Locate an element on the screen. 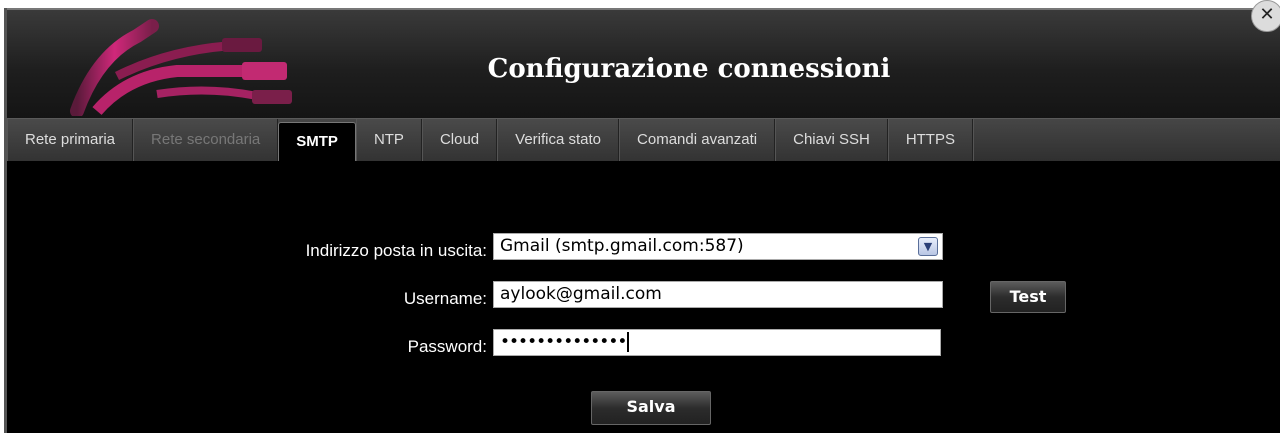 The image size is (1280, 433). test-button: Test is located at coordinates (1028, 297).